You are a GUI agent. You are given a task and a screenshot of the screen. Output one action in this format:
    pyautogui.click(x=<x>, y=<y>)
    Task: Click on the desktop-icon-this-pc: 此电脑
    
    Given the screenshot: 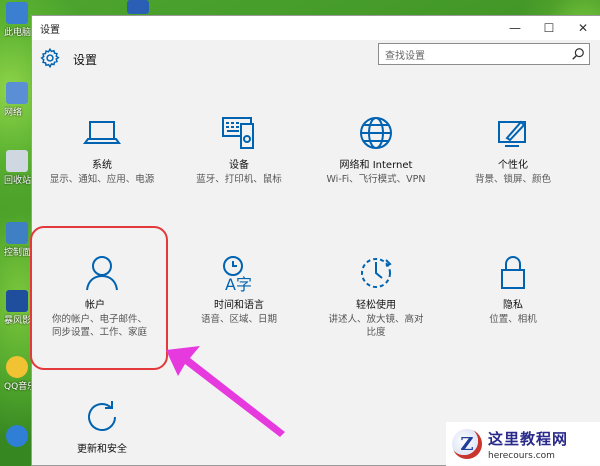 What is the action you would take?
    pyautogui.click(x=17, y=20)
    